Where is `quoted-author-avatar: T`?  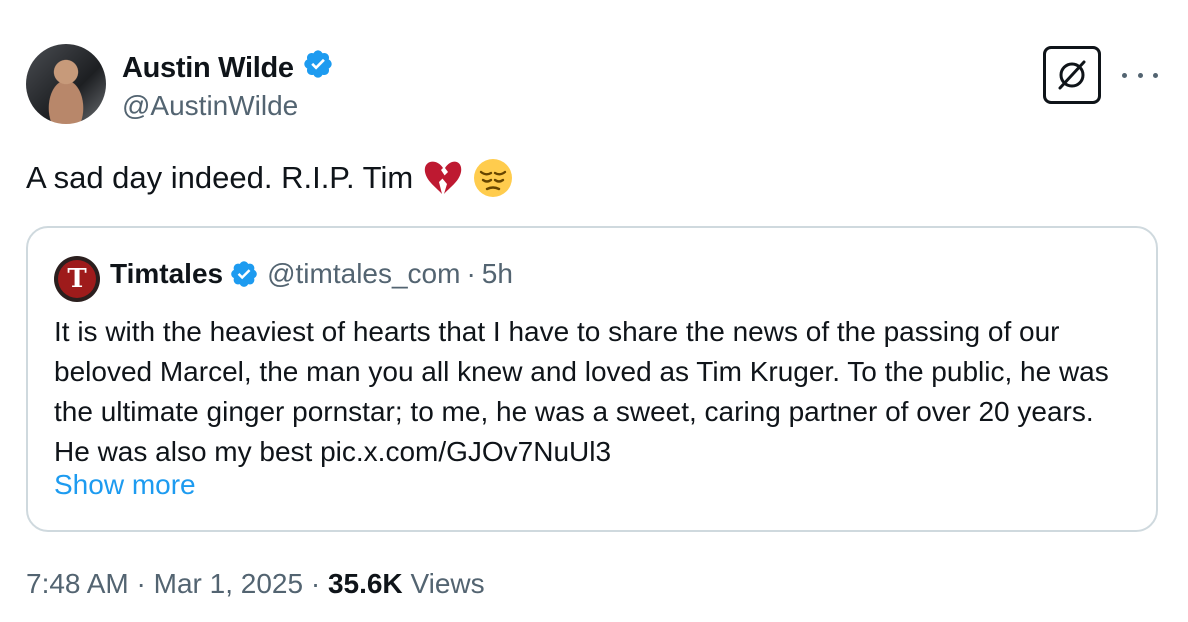
quoted-author-avatar: T is located at coordinates (77, 279).